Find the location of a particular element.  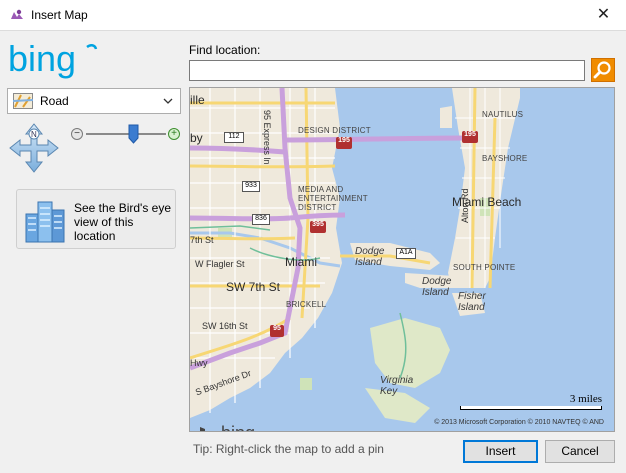

map-label-sw-16th: SW 16th St is located at coordinates (225, 326).